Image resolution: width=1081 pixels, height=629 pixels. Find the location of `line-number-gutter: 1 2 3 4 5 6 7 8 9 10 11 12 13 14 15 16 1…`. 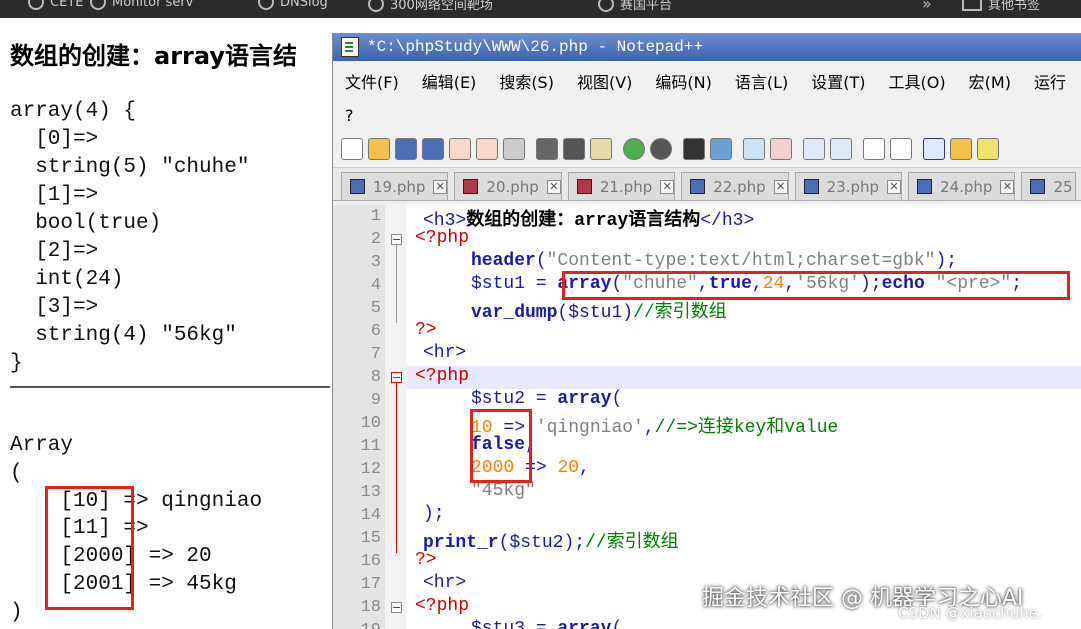

line-number-gutter: 1 2 3 4 5 6 7 8 9 10 11 12 13 14 15 16 1… is located at coordinates (359, 417).